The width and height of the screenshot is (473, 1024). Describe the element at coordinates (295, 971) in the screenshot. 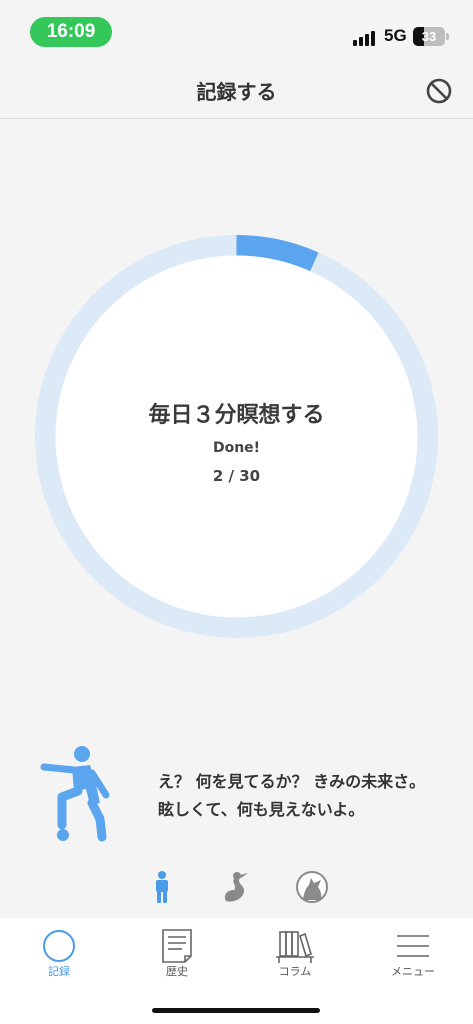

I see `tab-label: コラム` at that location.